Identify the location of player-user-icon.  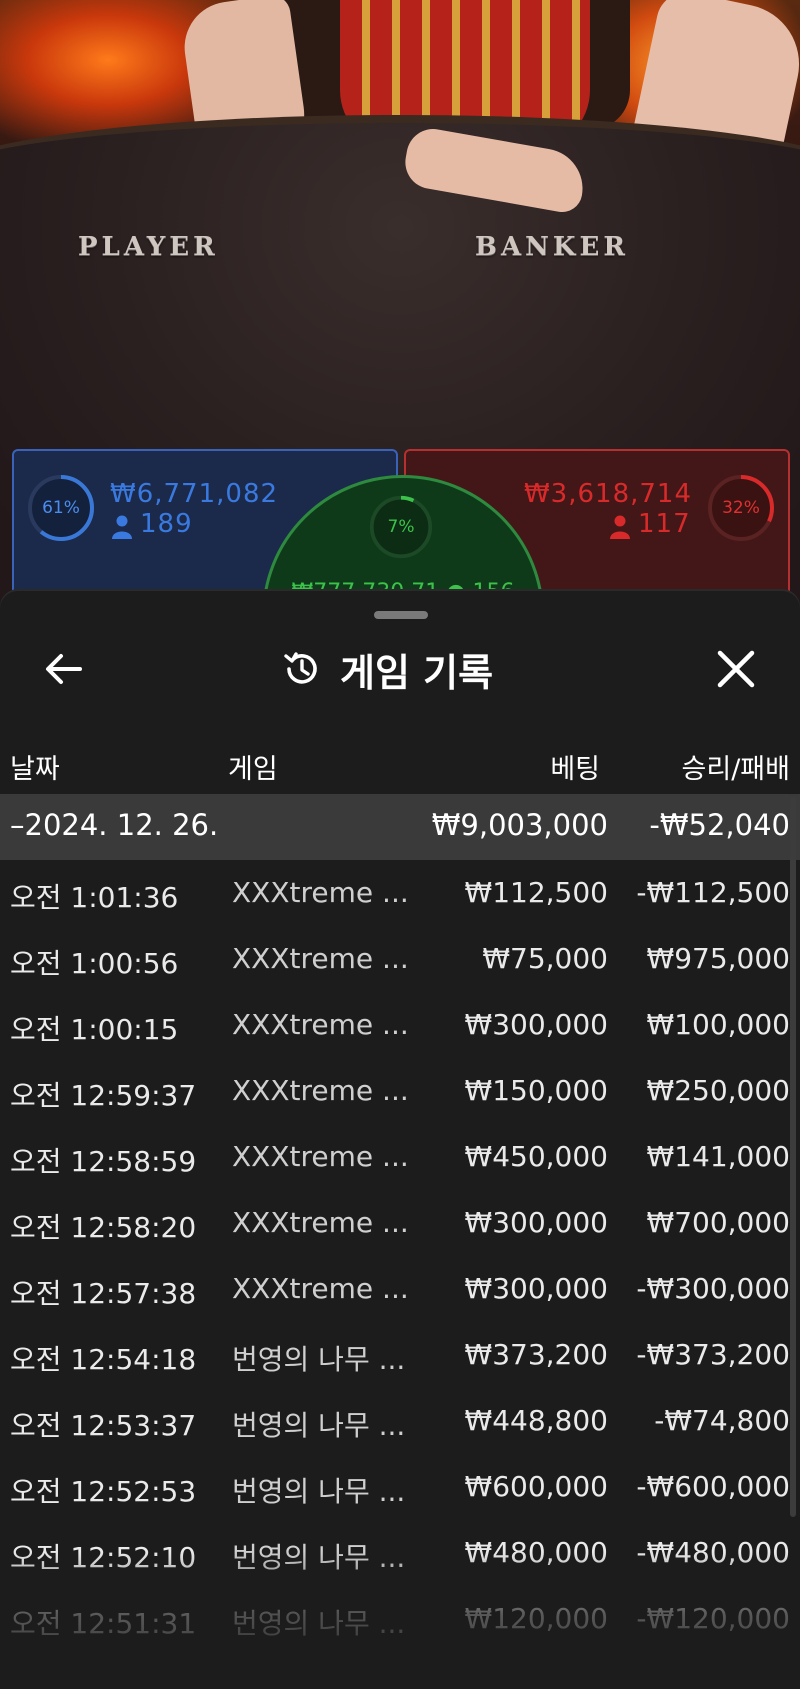
(122, 527).